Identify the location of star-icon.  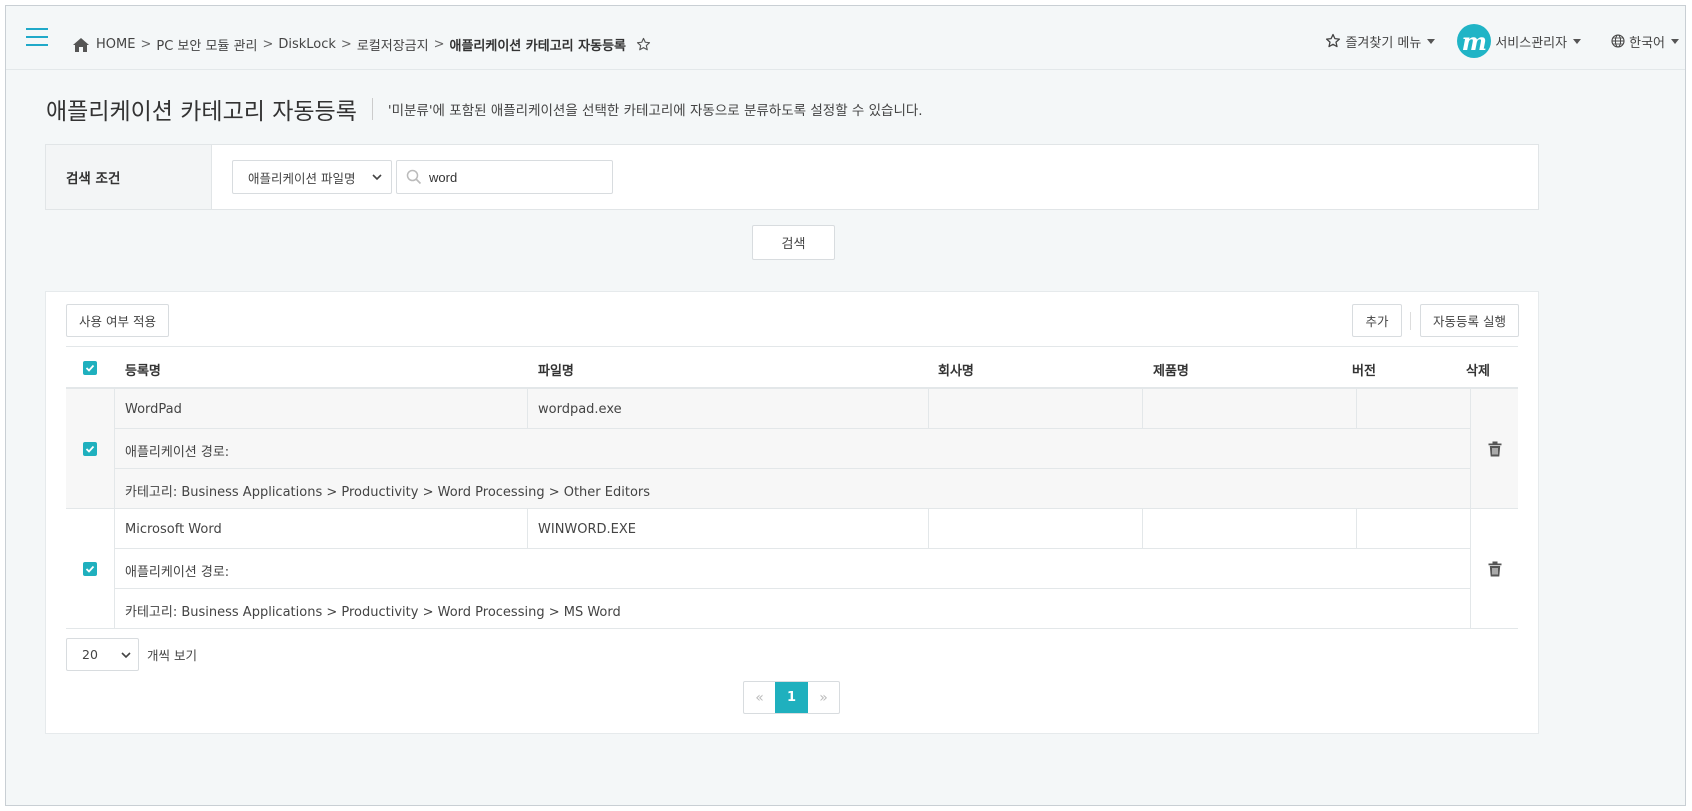
(1333, 40).